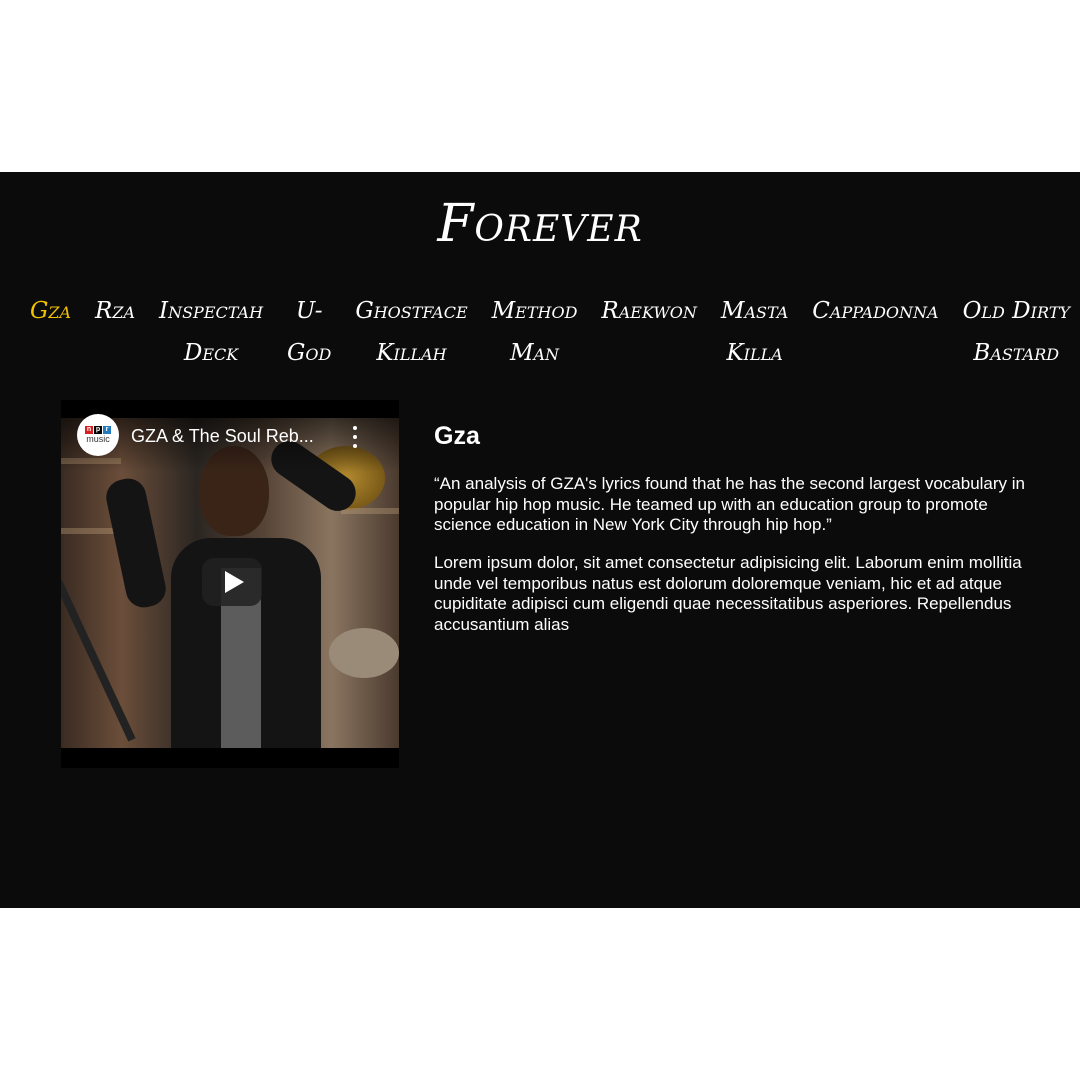  Describe the element at coordinates (754, 332) in the screenshot. I see `nav-item-masta-killa: Masta Killa` at that location.